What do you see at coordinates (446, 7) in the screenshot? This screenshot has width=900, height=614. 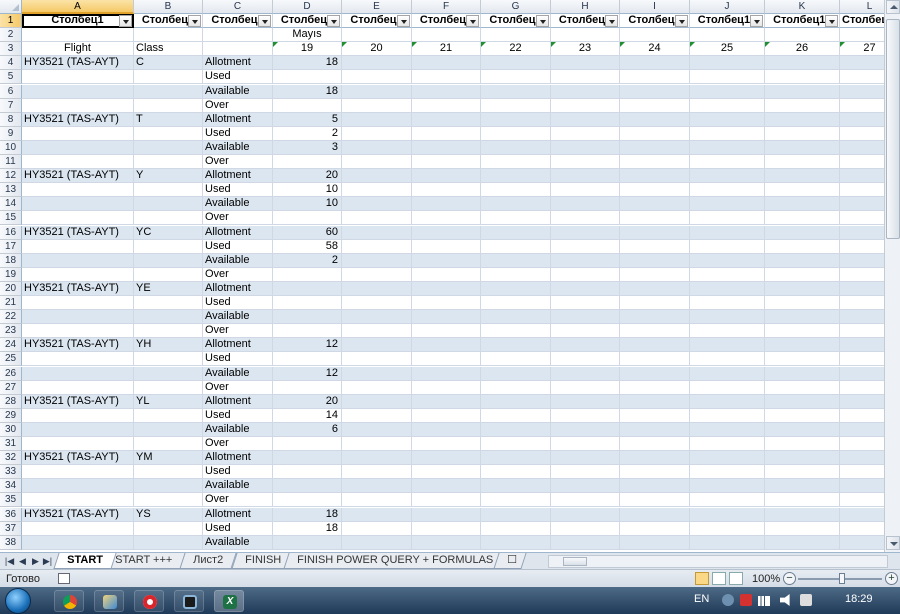 I see `column-header-f: F` at bounding box center [446, 7].